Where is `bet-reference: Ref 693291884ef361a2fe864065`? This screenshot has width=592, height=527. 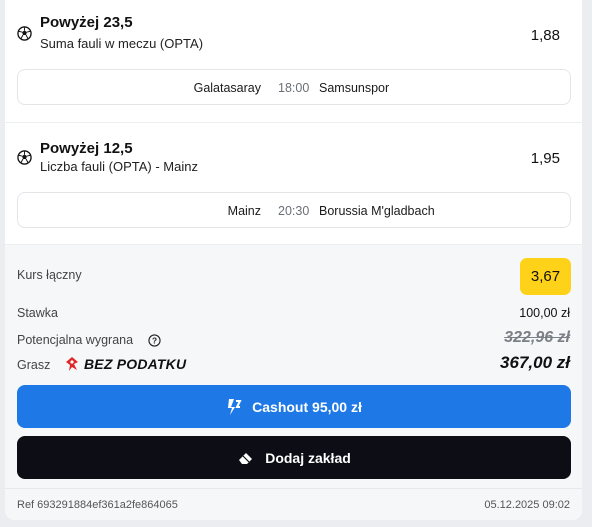
bet-reference: Ref 693291884ef361a2fe864065 is located at coordinates (97, 505).